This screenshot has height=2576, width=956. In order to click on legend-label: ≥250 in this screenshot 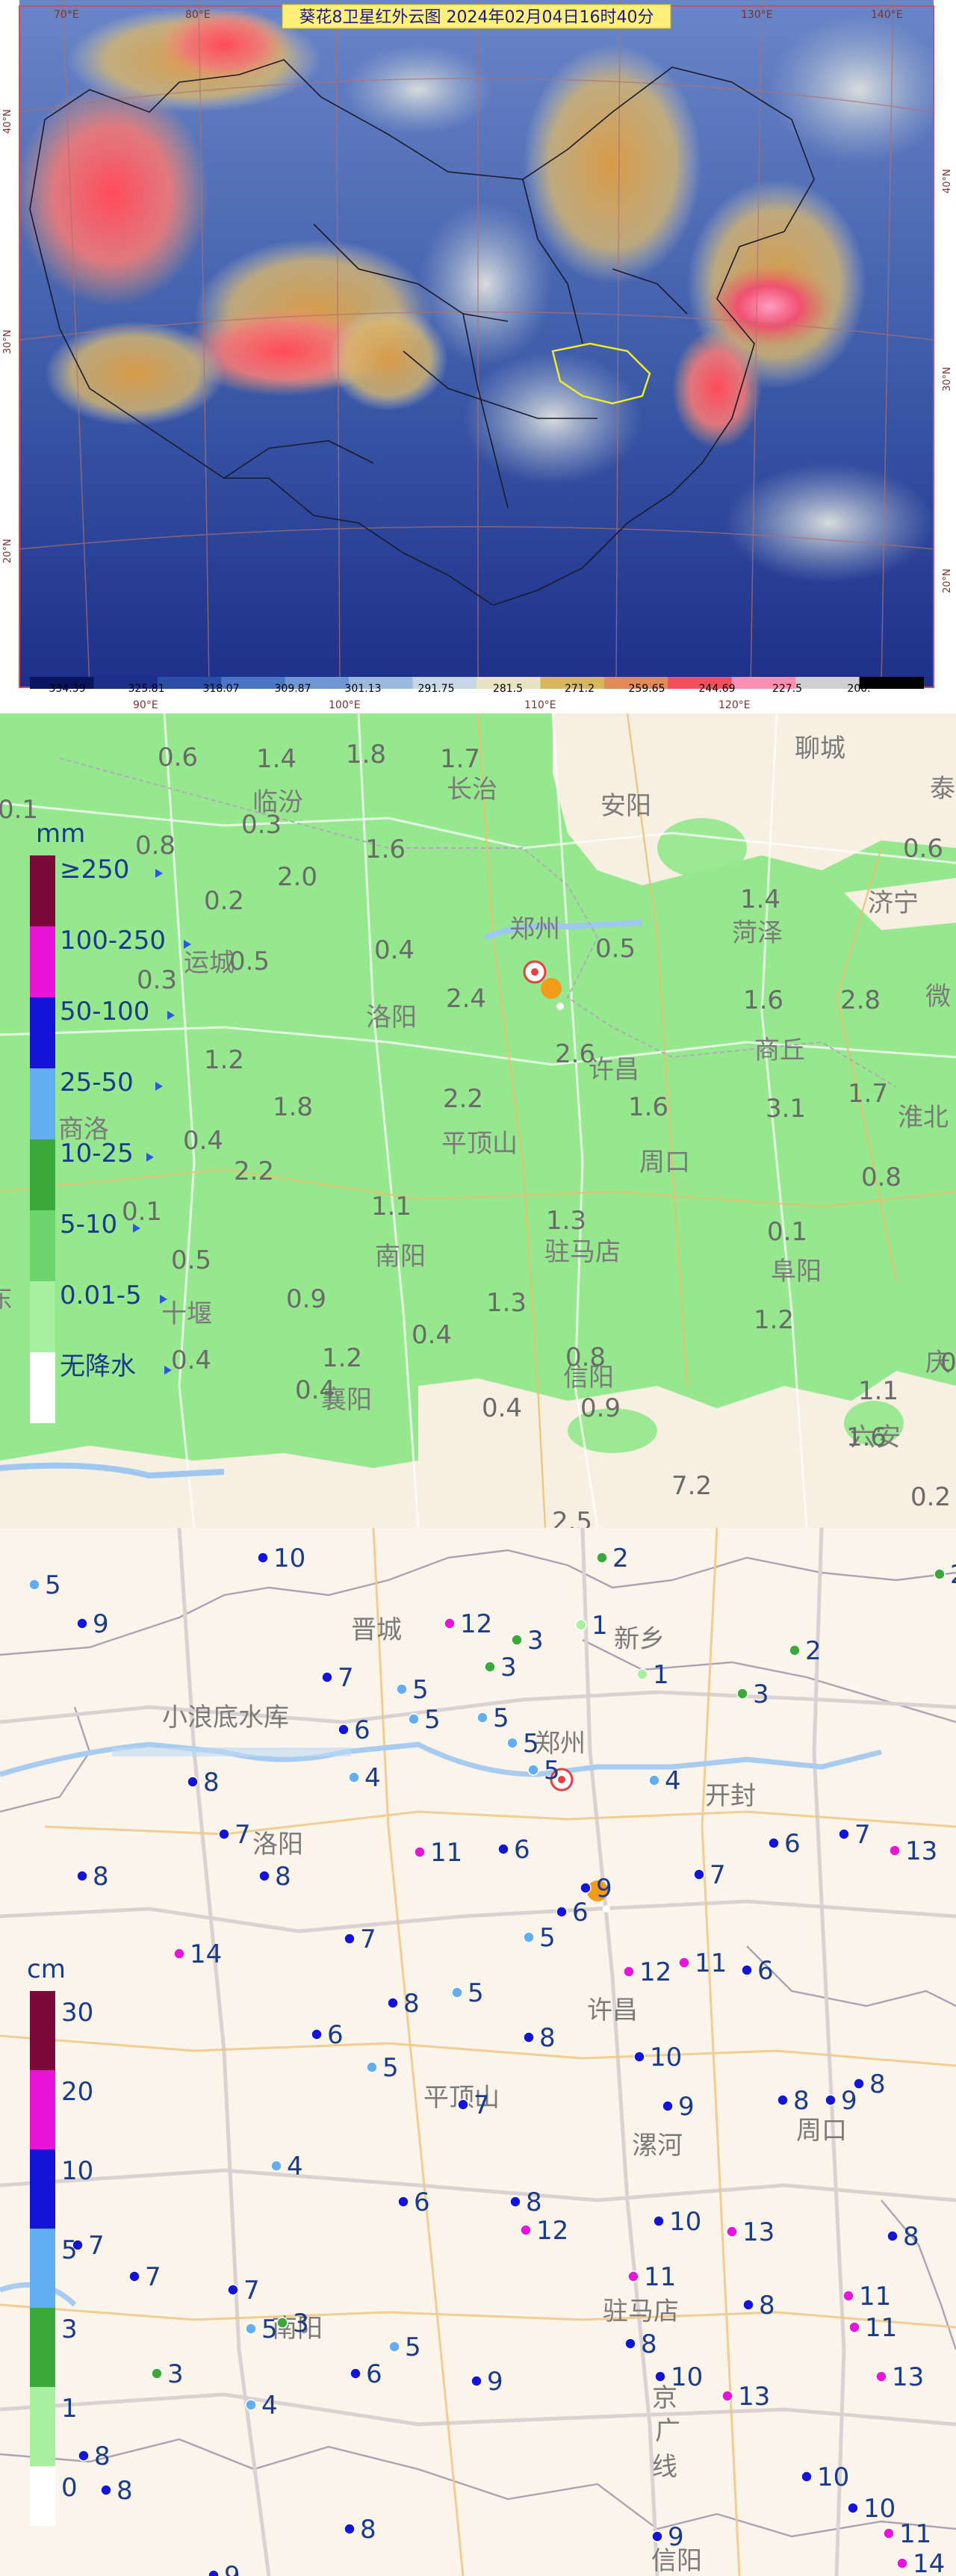, I will do `click(94, 870)`.